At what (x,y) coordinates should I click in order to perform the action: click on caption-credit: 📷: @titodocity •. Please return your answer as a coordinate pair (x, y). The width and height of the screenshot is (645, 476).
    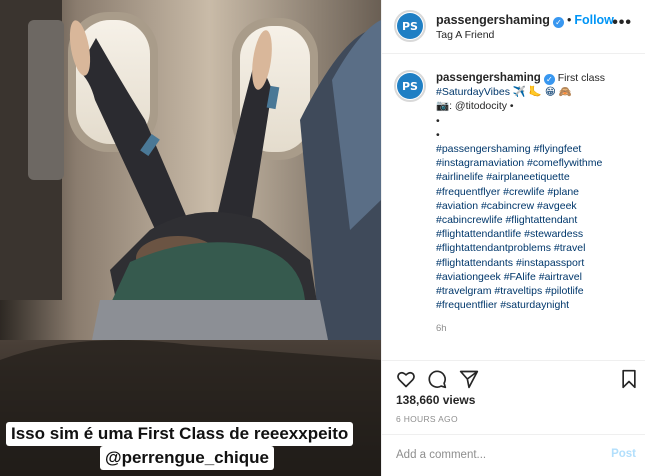
    Looking at the image, I should click on (475, 106).